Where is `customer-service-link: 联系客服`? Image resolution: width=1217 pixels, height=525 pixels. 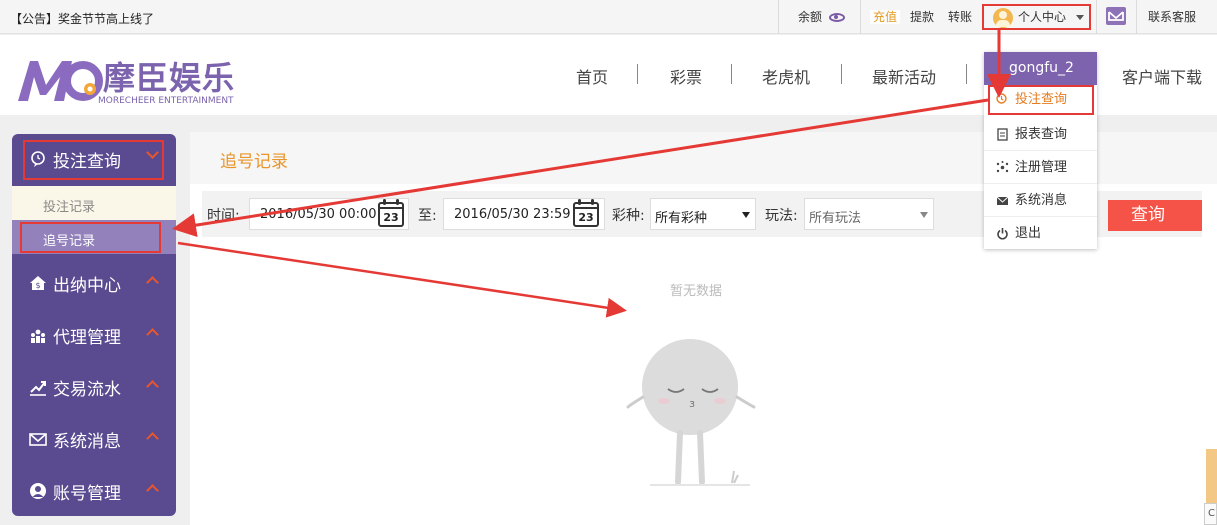 customer-service-link: 联系客服 is located at coordinates (1172, 17).